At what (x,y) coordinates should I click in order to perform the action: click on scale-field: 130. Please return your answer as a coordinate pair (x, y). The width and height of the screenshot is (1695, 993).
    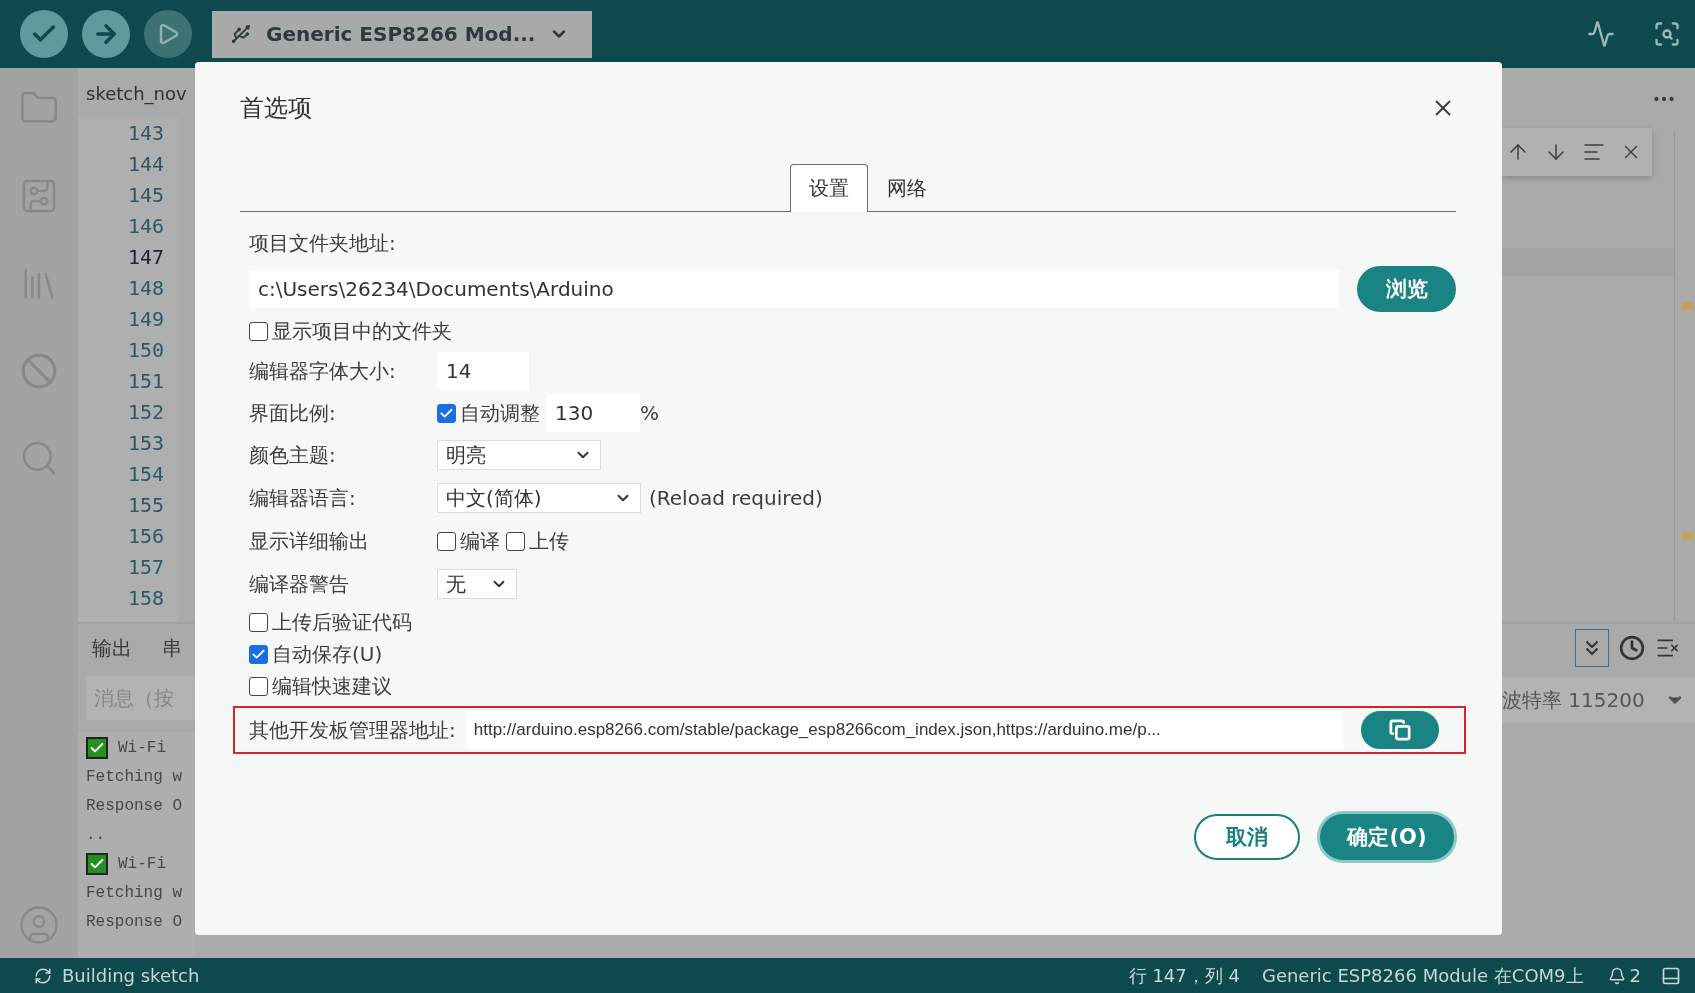
    Looking at the image, I should click on (593, 413).